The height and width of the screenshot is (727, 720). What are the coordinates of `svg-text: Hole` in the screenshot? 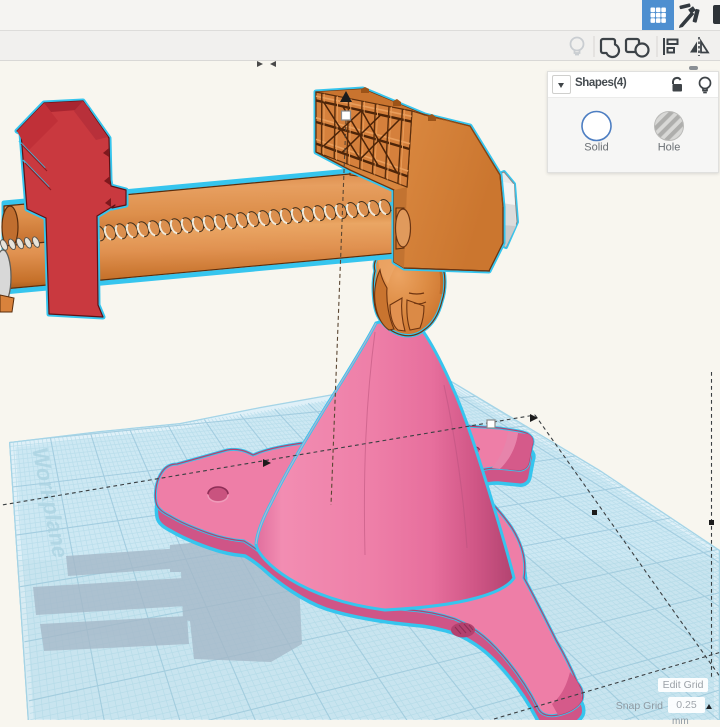 It's located at (669, 148).